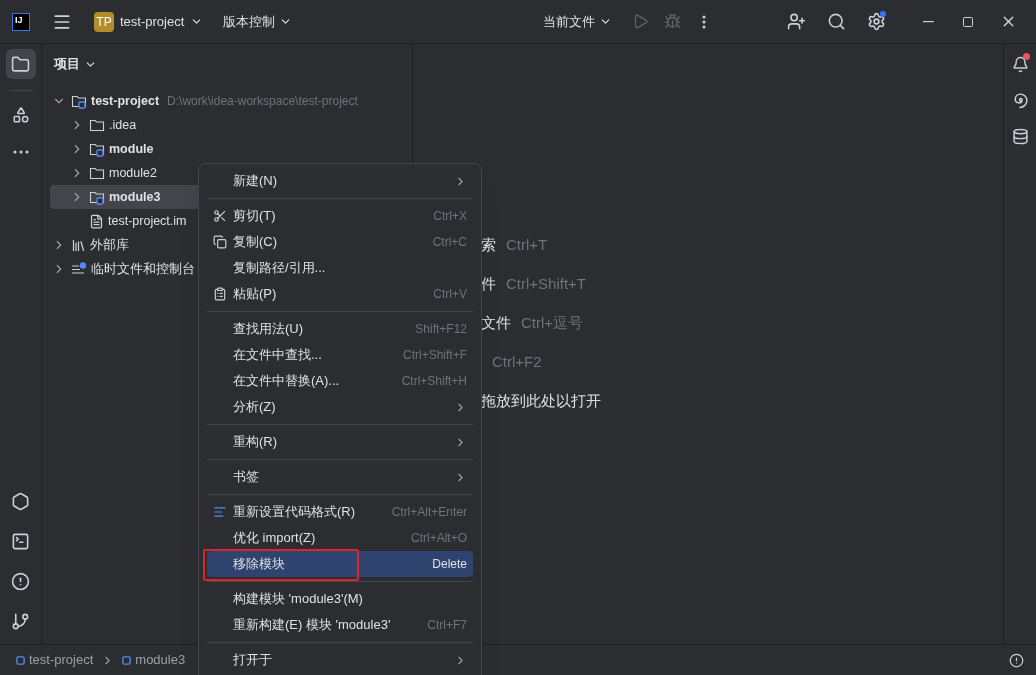  I want to click on menu-label: 重新构建(E) 模块 'module3', so click(312, 625).